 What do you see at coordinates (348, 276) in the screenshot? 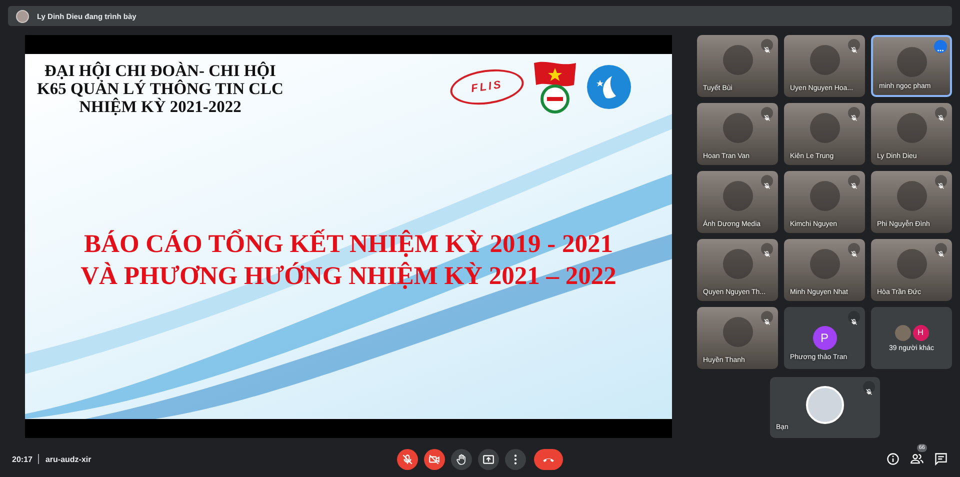
I see `slide-title-line: VÀ PHƯƠNG HƯỚNG NHIỆM KỲ 2021 – 2022` at bounding box center [348, 276].